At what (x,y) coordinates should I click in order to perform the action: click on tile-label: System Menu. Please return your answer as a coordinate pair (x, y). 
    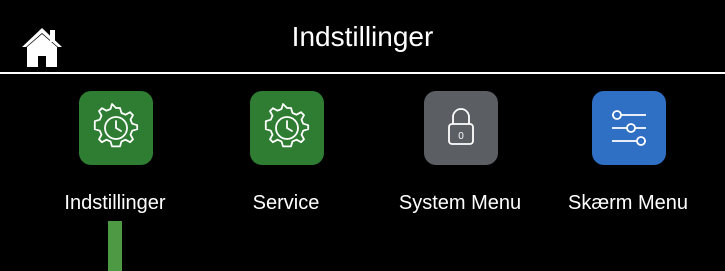
    Looking at the image, I should click on (460, 203).